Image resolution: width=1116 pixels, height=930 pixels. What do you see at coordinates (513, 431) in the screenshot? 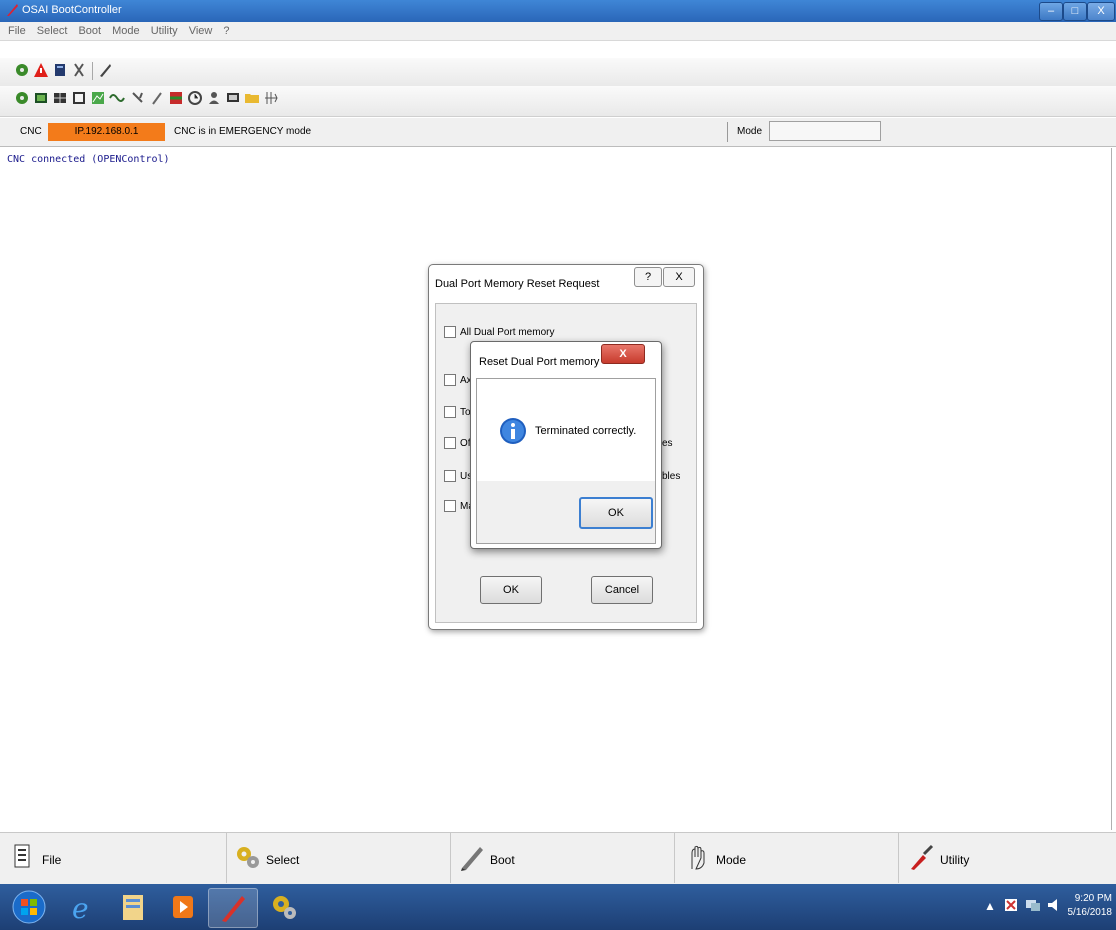
I see `info-icon` at bounding box center [513, 431].